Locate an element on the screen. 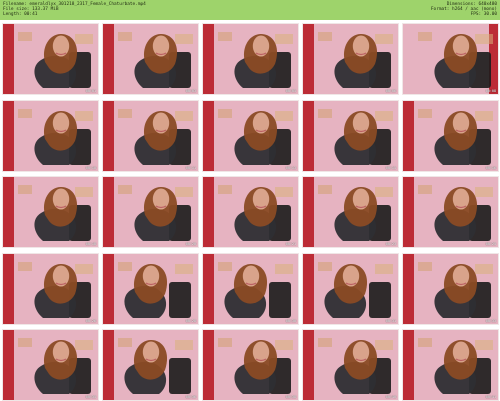 This screenshot has height=401, width=500. thumbnail-frame: 00:06 is located at coordinates (350, 59).